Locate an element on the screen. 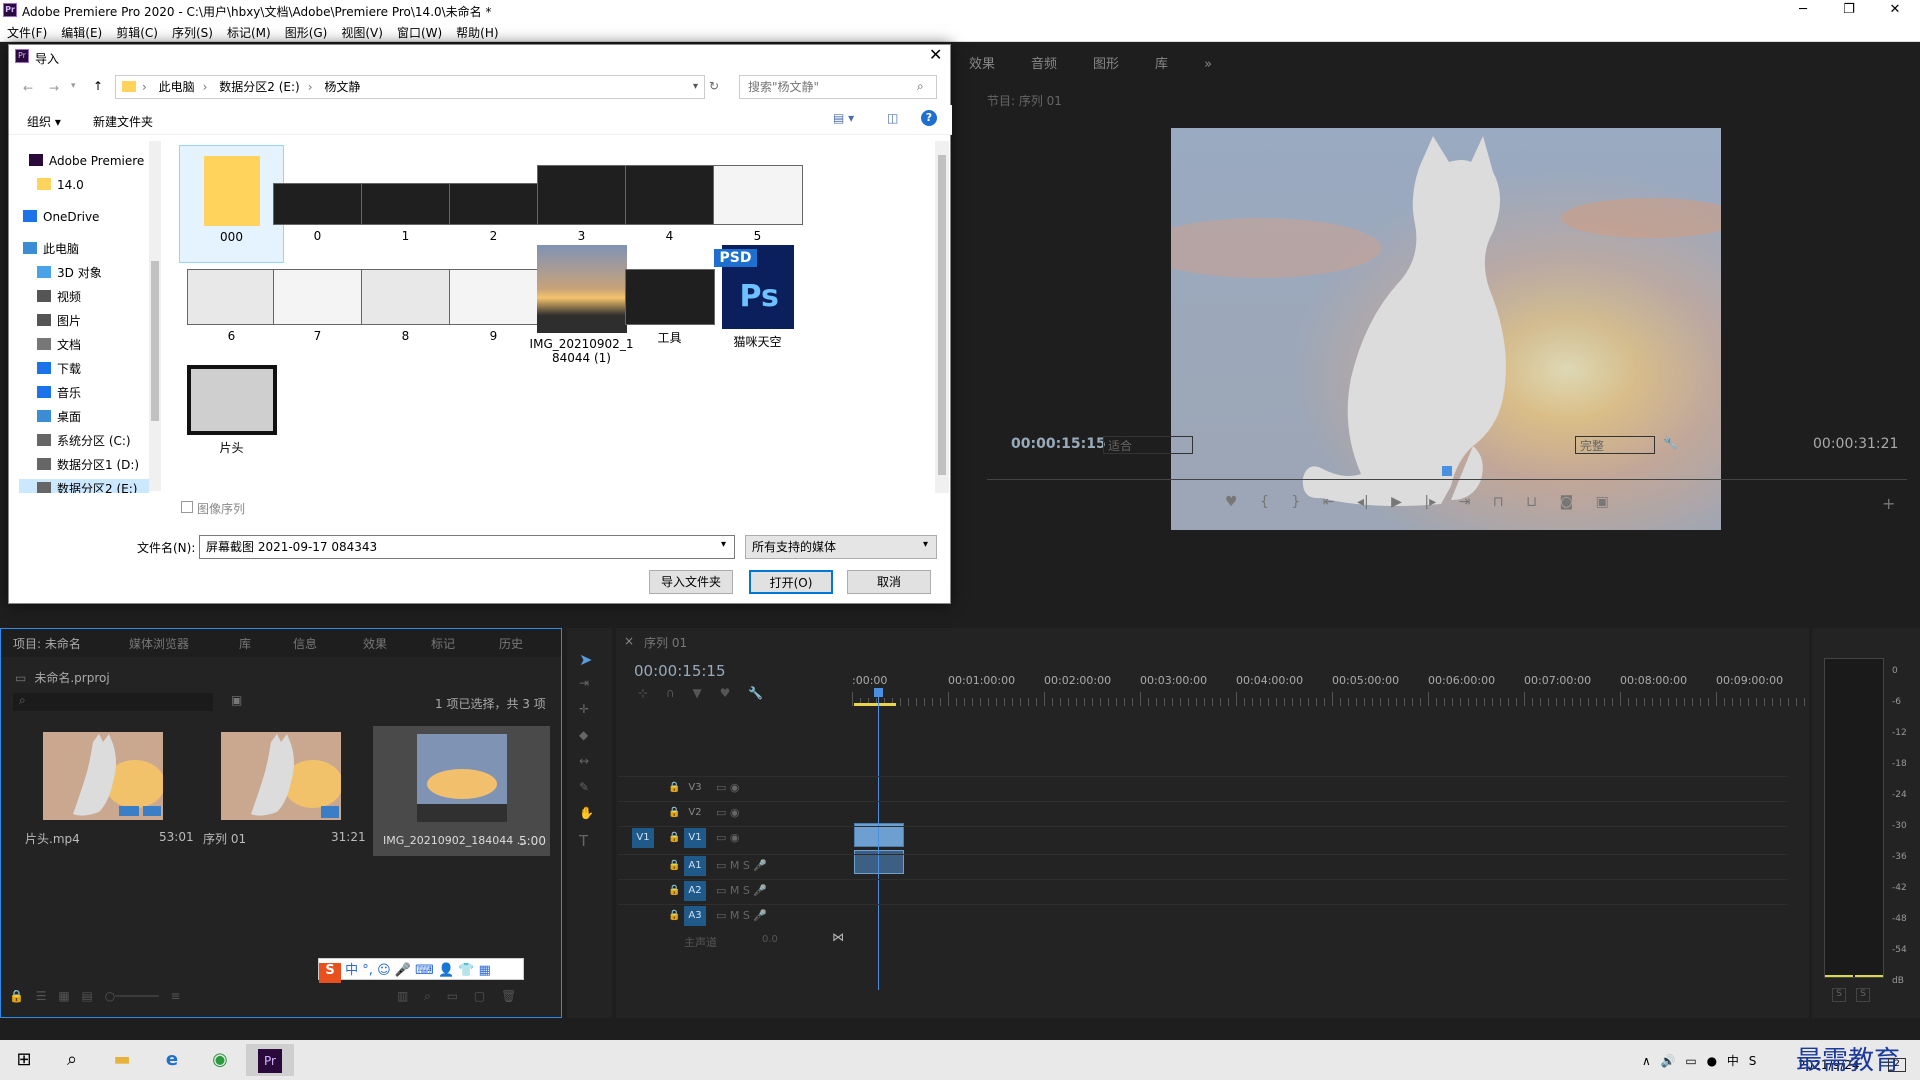 This screenshot has height=1080, width=1920. track-select-tool-icon: ⇥ is located at coordinates (584, 683).